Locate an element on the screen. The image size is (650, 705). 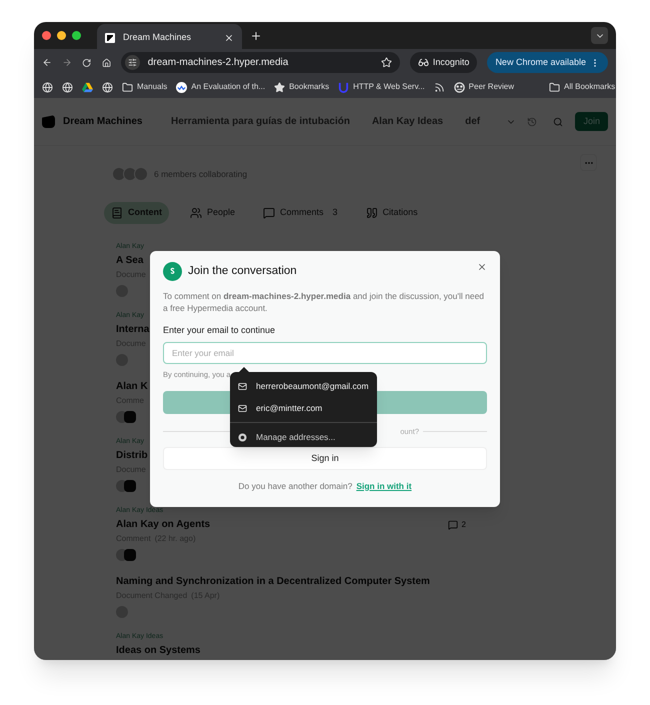
triangle-logo-icon is located at coordinates (87, 87).